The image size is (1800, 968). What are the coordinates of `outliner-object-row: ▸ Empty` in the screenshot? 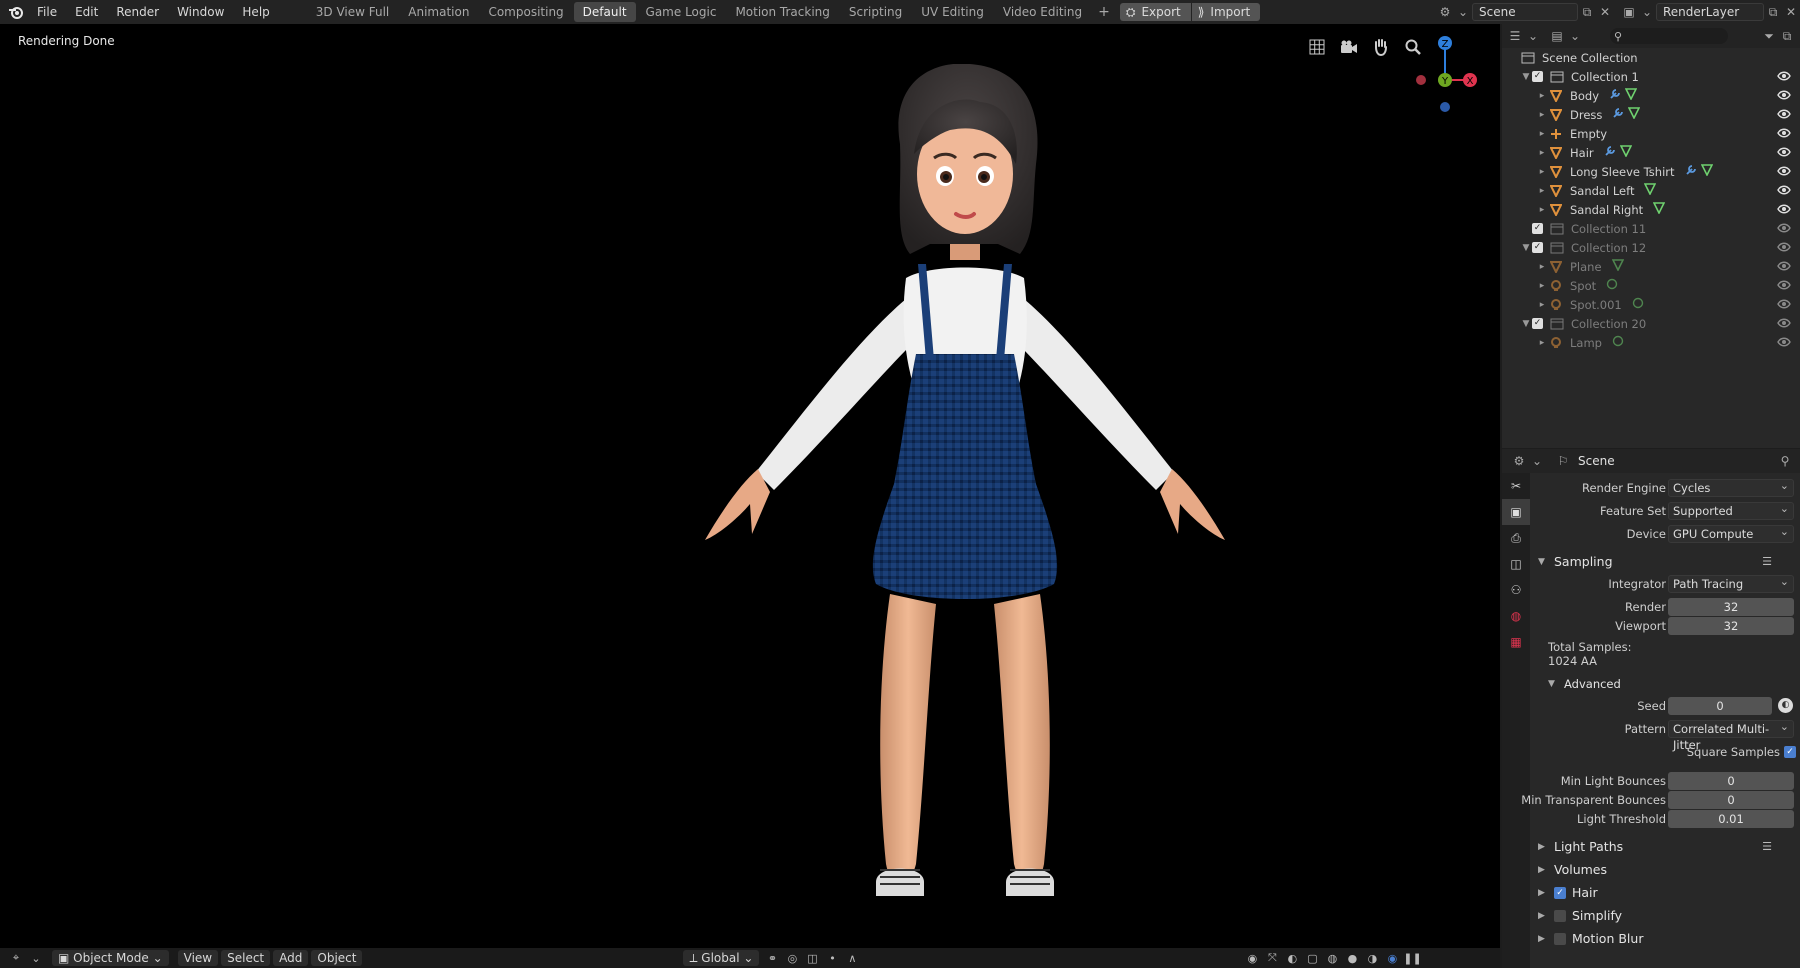 It's located at (1651, 133).